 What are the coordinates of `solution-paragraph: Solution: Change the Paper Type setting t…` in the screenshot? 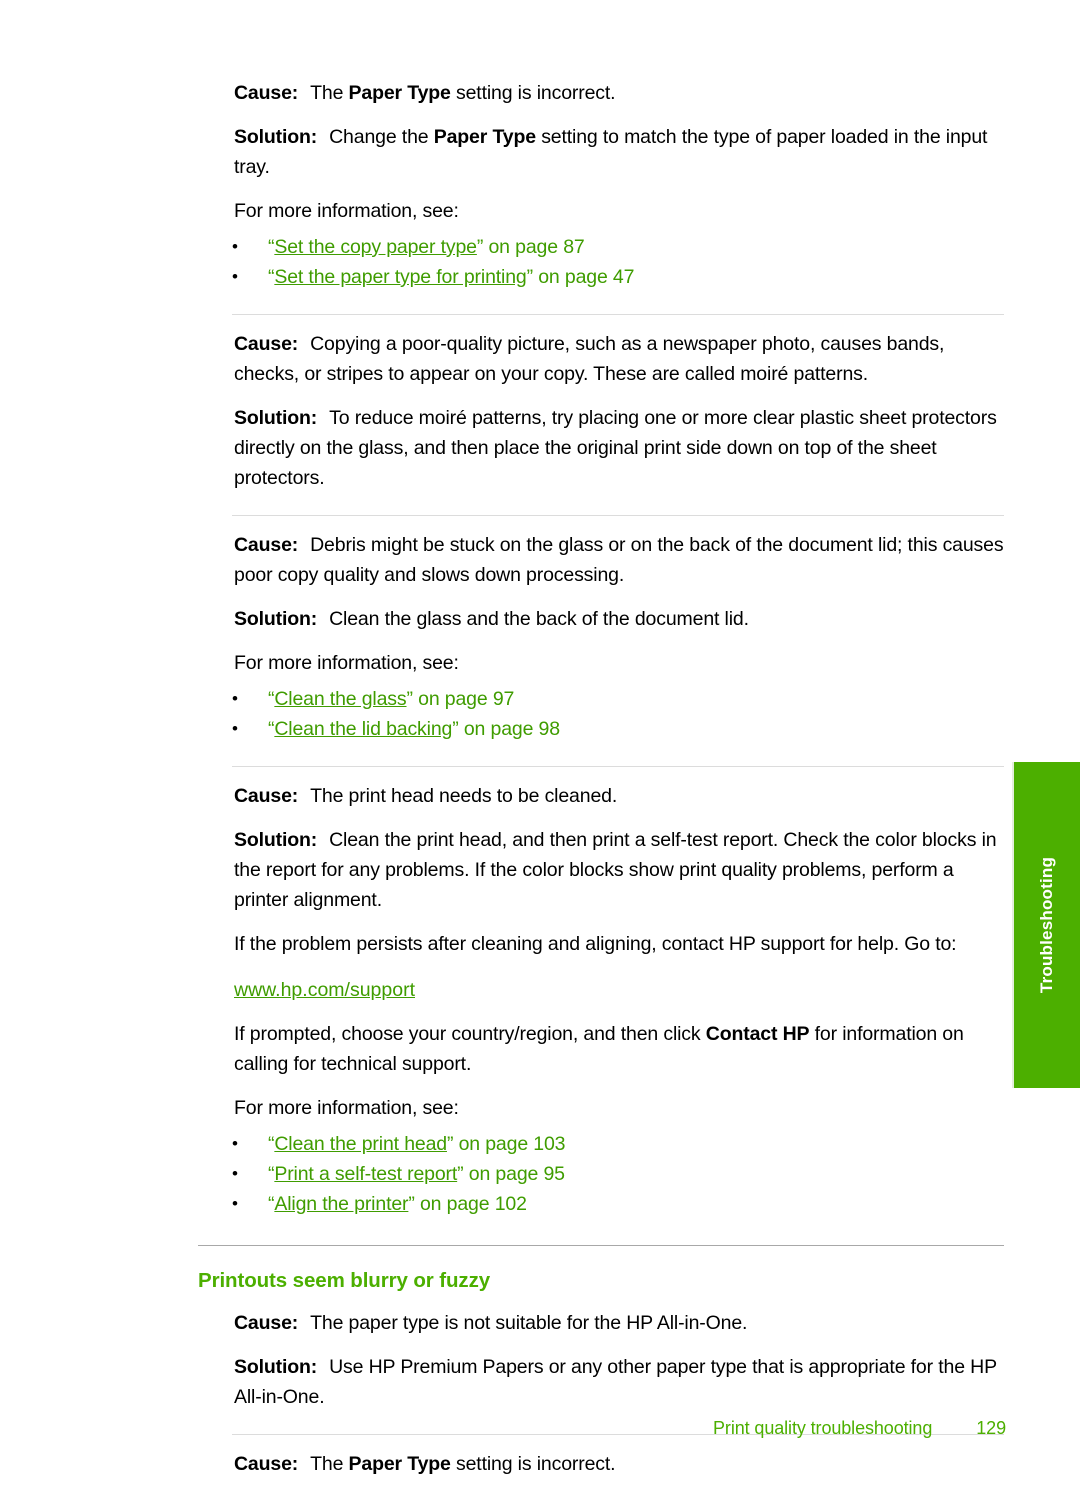 It's located at (620, 145).